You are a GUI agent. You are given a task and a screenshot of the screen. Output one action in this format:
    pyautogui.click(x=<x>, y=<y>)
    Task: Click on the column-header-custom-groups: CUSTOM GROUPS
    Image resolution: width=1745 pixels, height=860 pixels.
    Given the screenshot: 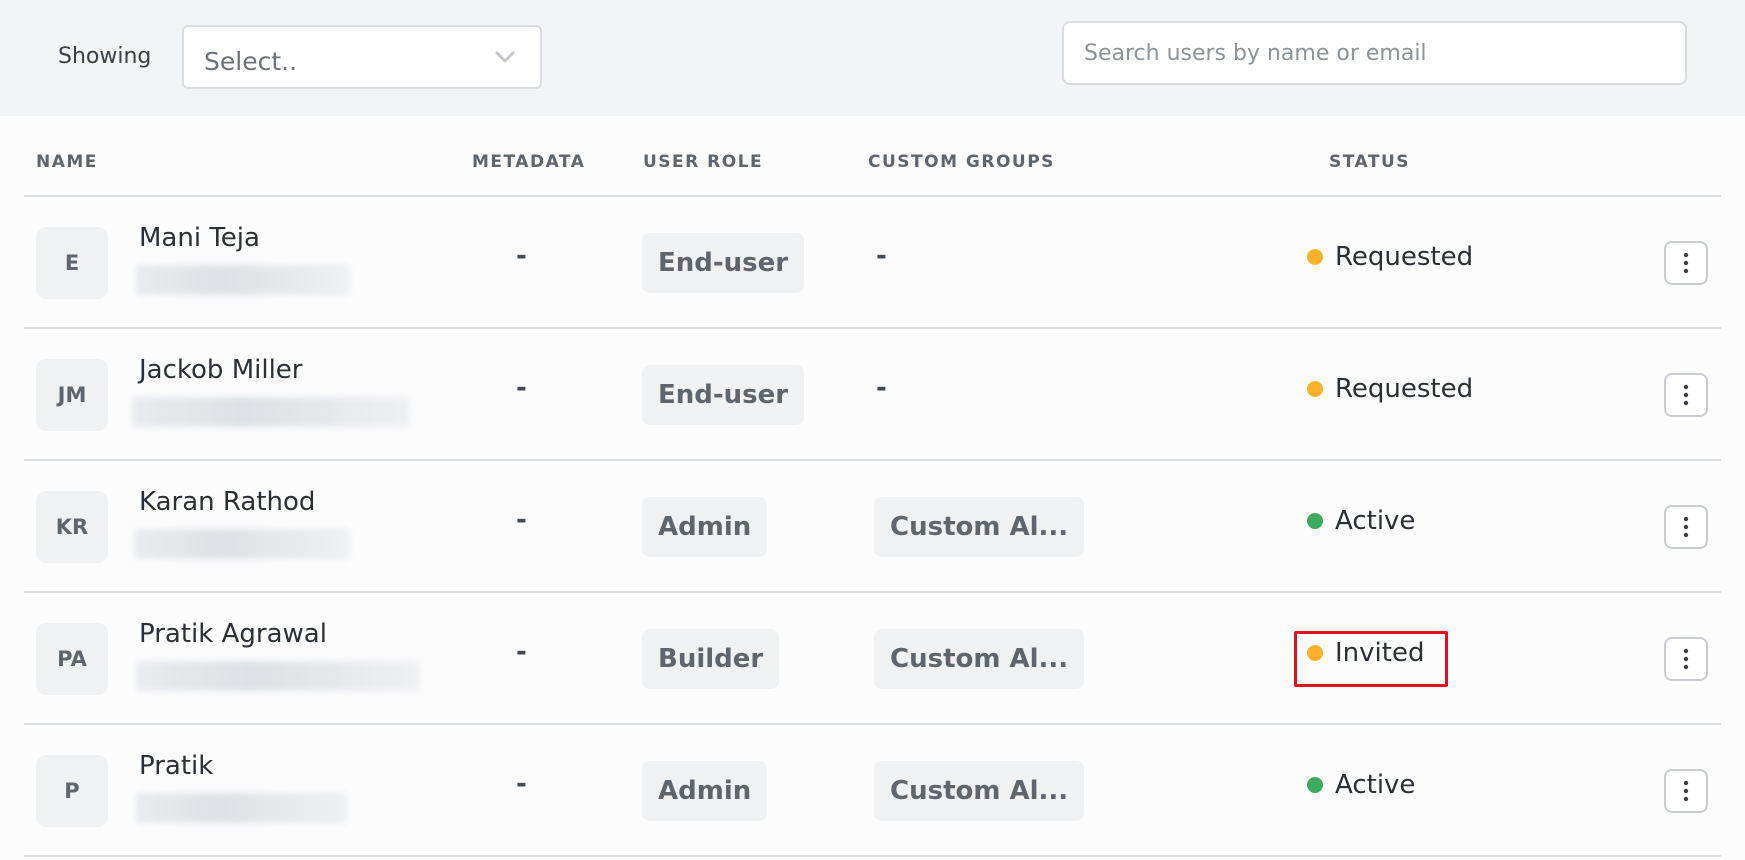 What is the action you would take?
    pyautogui.click(x=961, y=162)
    